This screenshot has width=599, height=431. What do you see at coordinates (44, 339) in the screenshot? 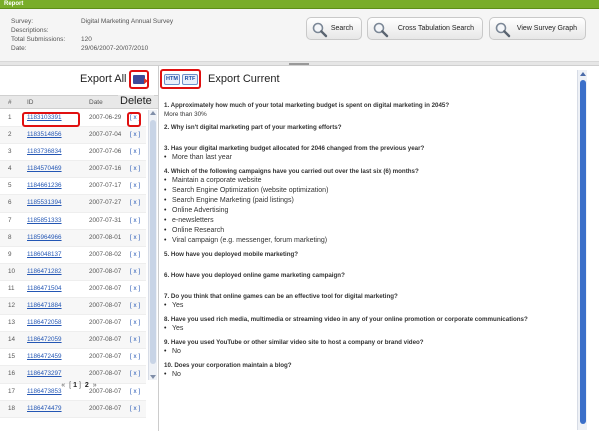
I see `submission-id-link: 1186472059` at bounding box center [44, 339].